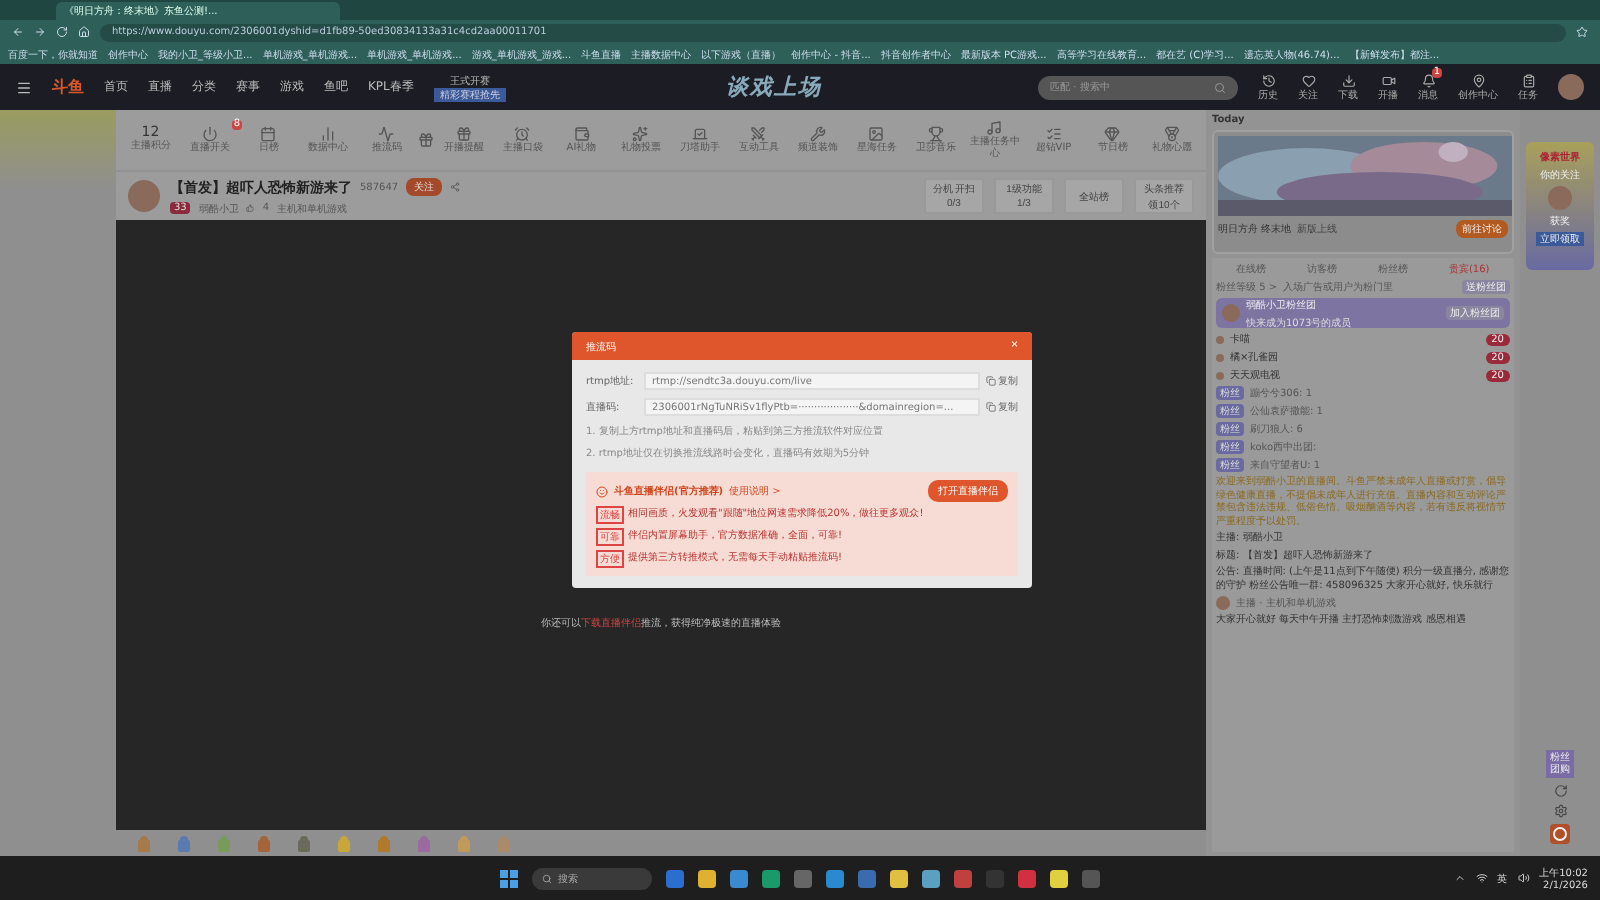 The width and height of the screenshot is (1600, 900). Describe the element at coordinates (1528, 80) in the screenshot. I see `clipboard-icon` at that location.